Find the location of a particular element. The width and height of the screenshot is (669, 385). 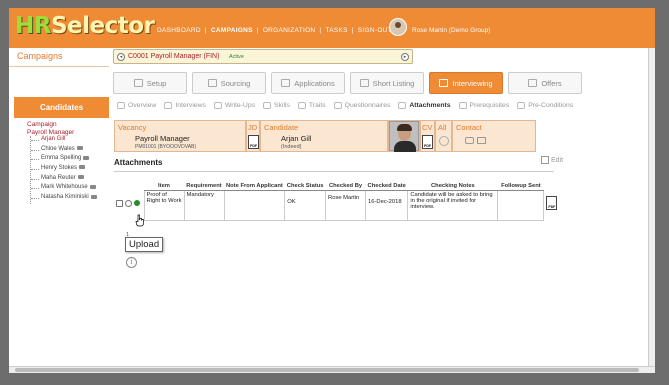

subtab-label: Interviews is located at coordinates (190, 105).